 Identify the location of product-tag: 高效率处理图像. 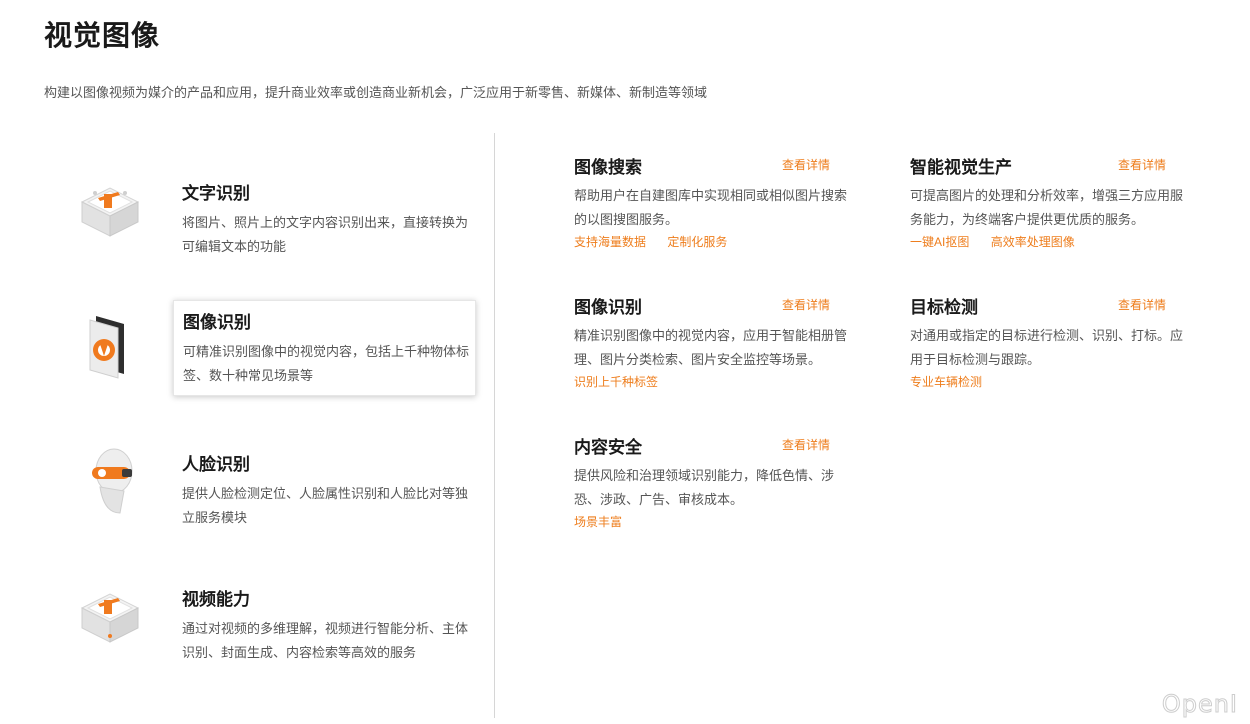
(1033, 242).